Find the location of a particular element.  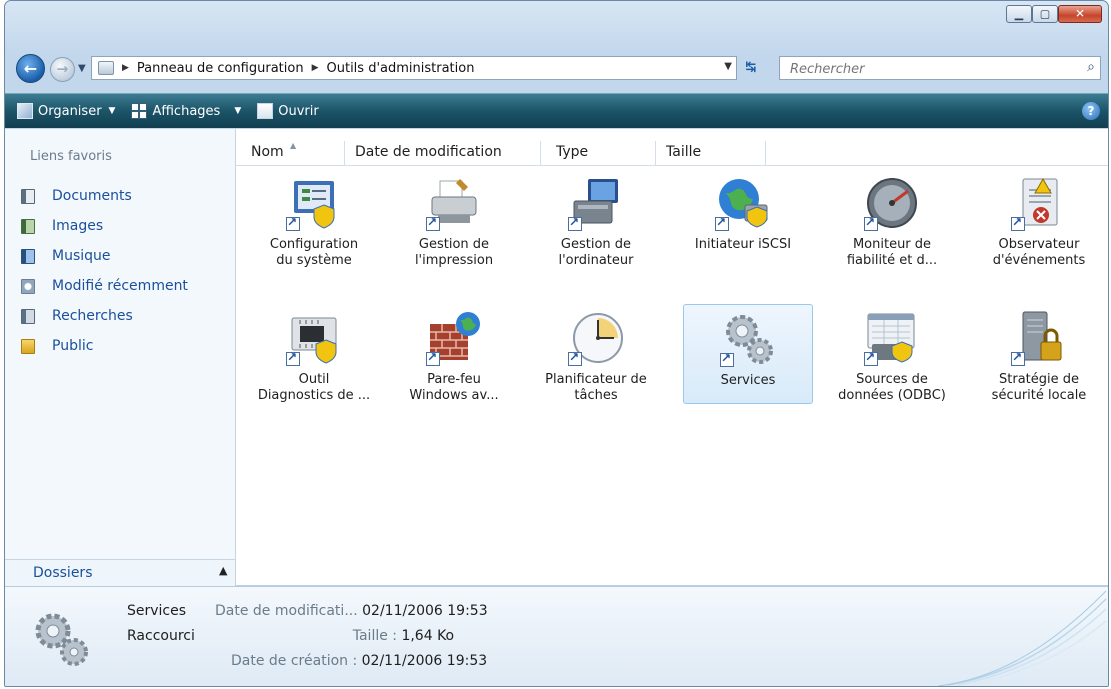

column-header-type: Type is located at coordinates (598, 153).